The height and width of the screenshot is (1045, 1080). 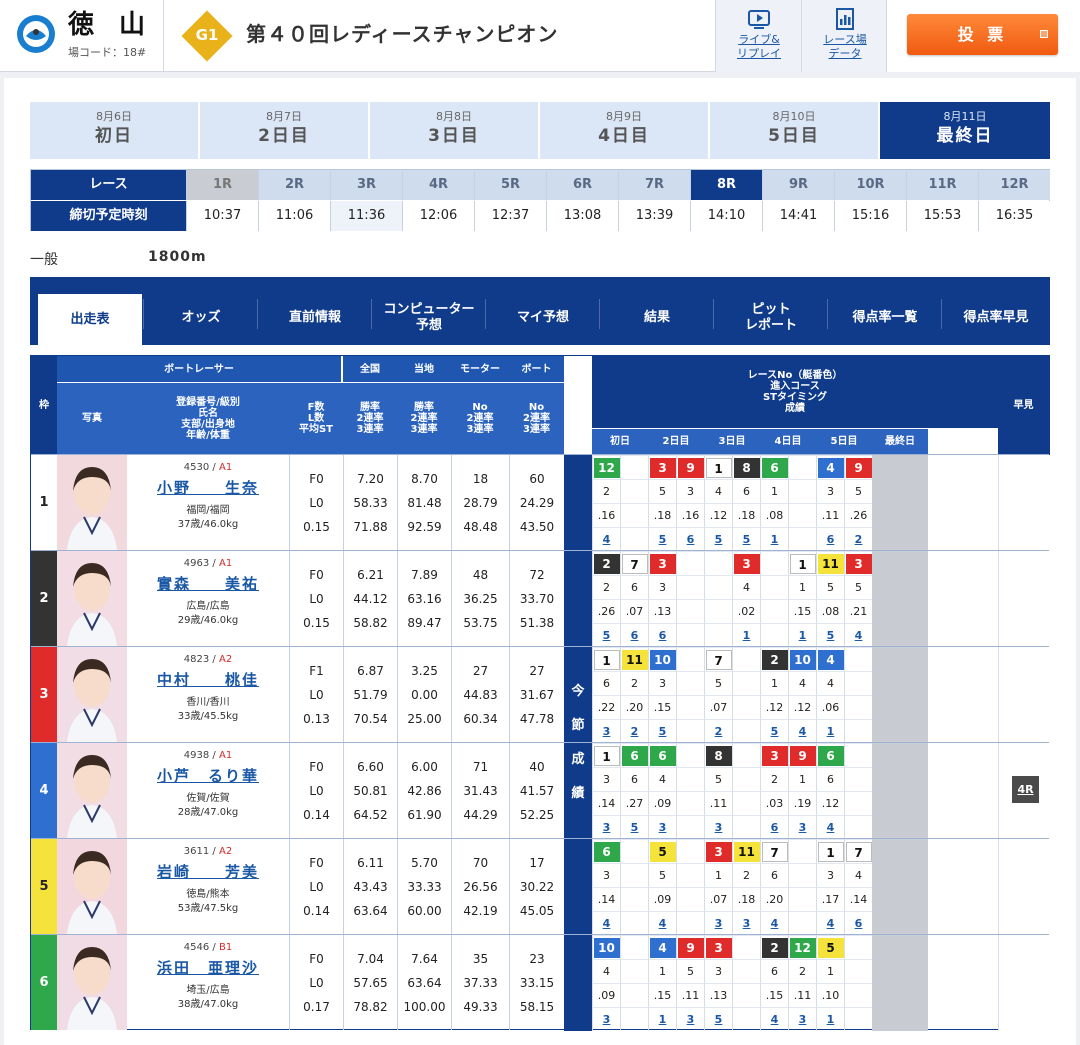 I want to click on race-tab-5R: 5R, so click(x=510, y=185).